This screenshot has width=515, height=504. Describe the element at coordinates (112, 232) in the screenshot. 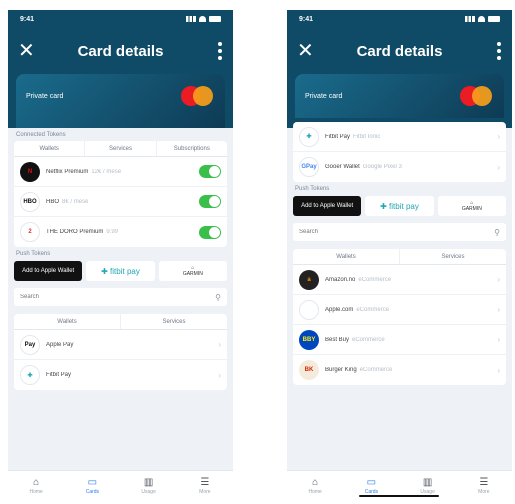

I see `row-subtitle: 9.99` at that location.